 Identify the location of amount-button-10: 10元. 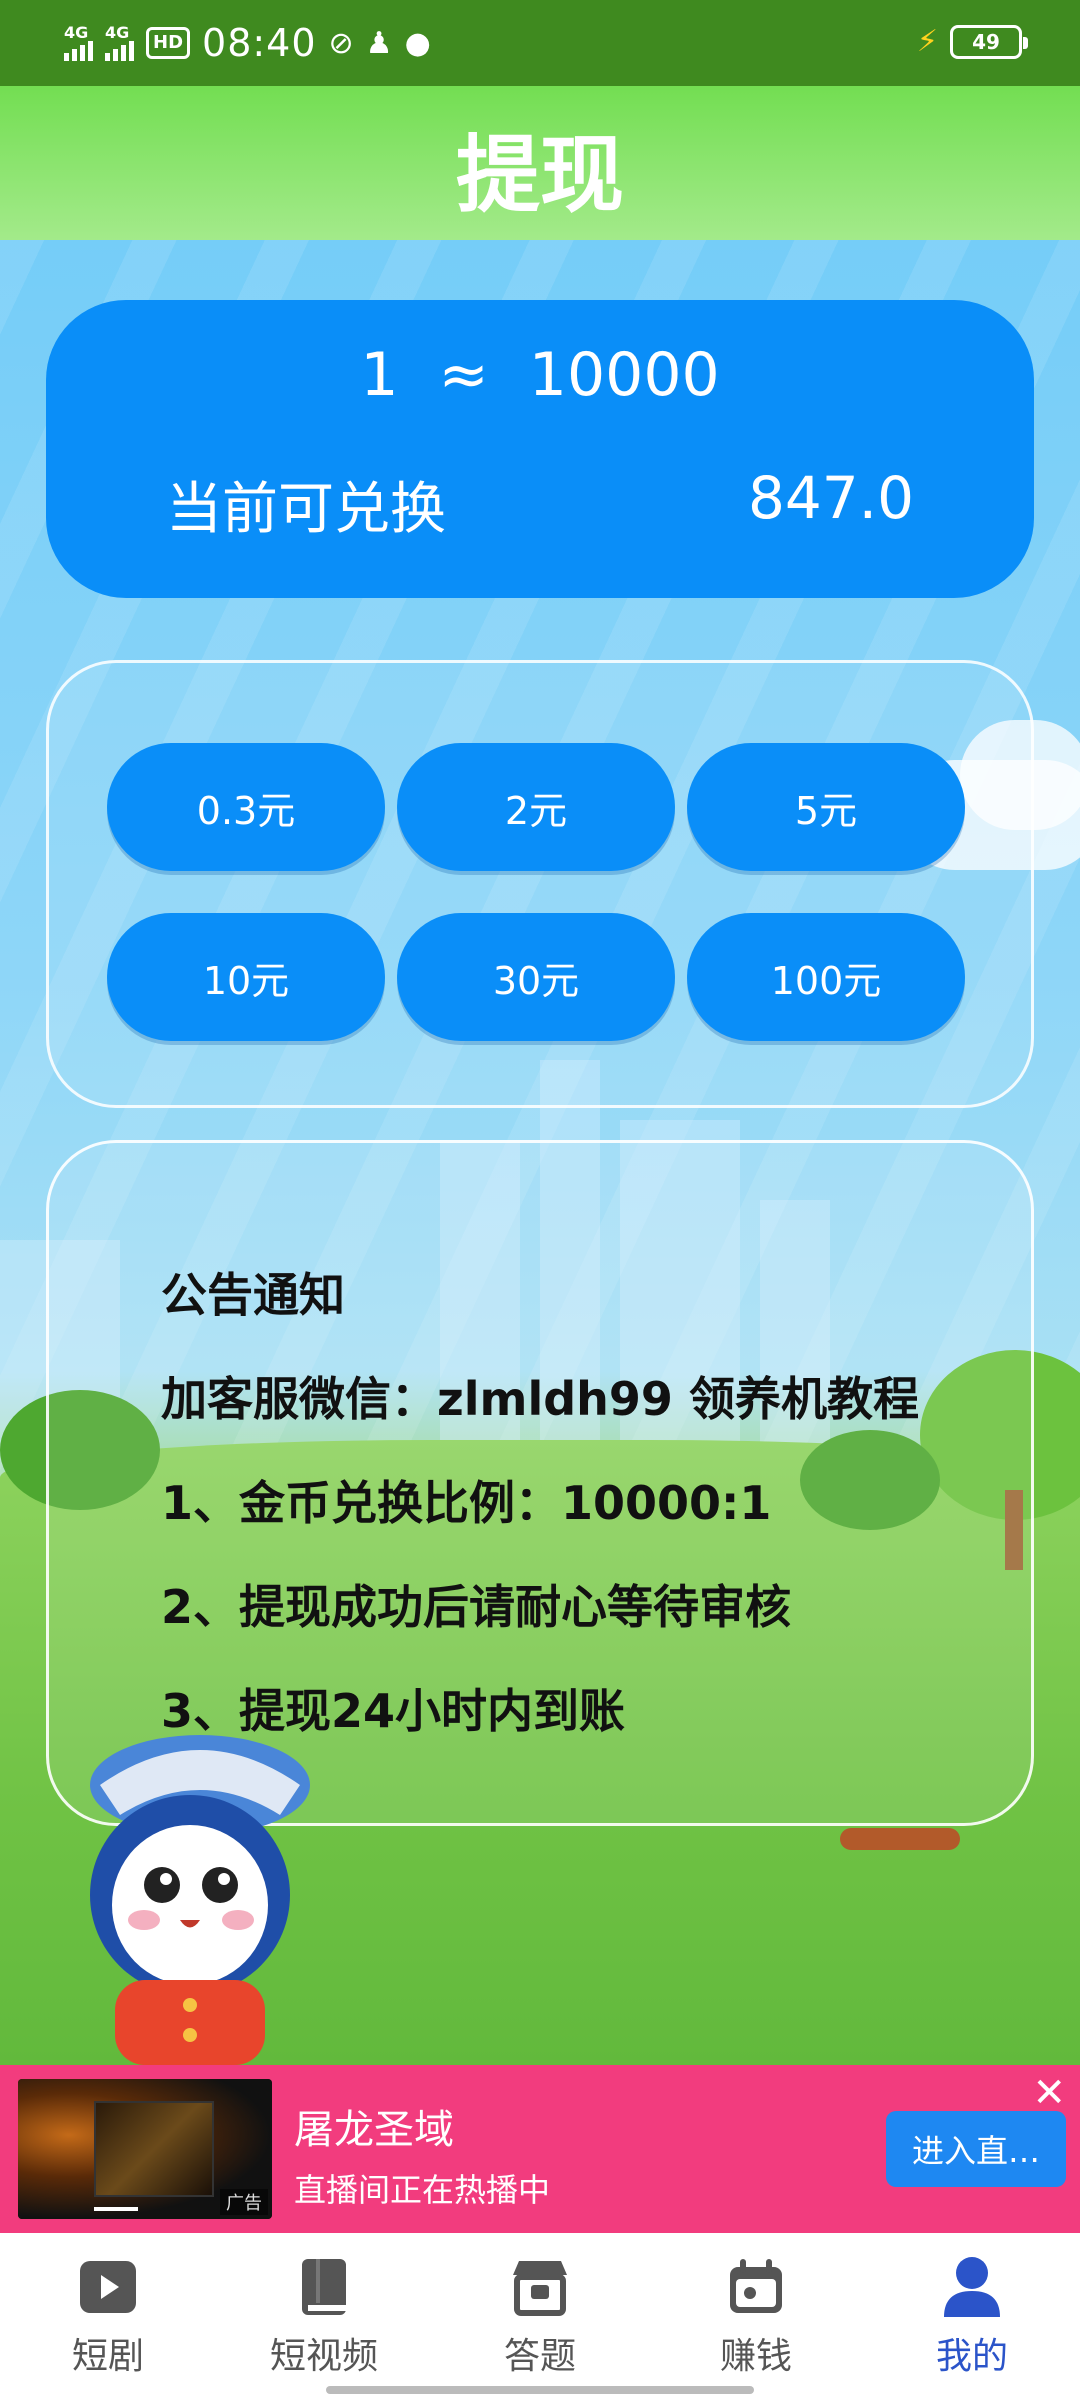
(246, 977).